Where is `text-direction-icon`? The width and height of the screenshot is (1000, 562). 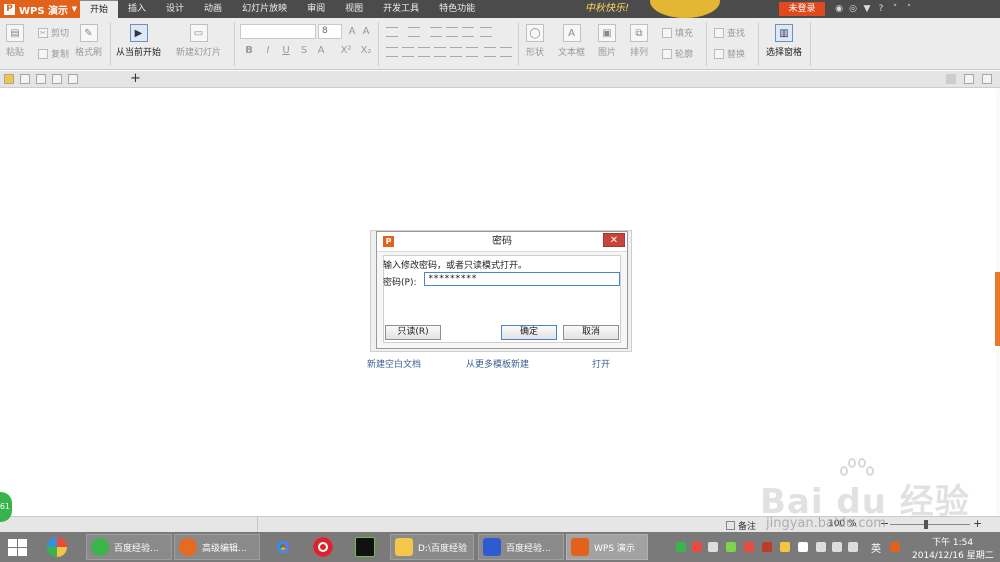
text-direction-icon is located at coordinates (472, 52).